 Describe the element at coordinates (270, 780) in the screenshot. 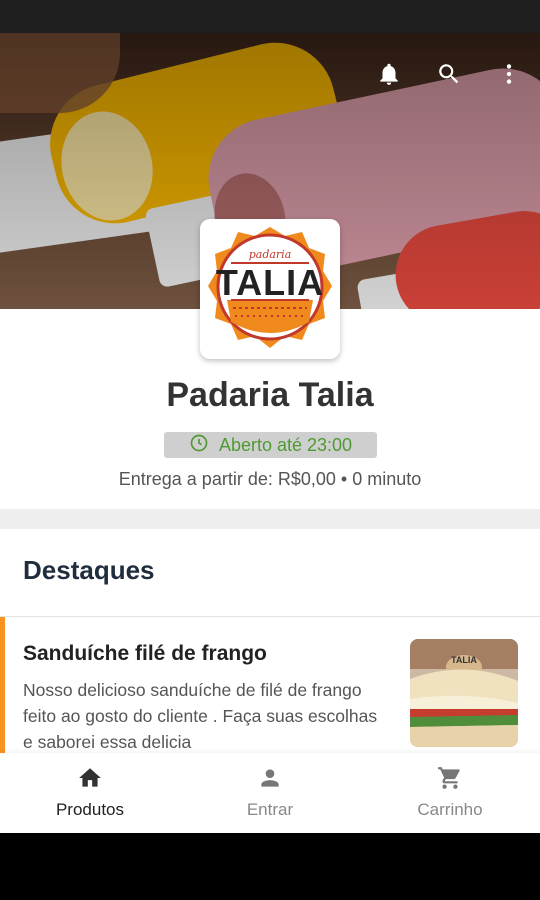

I see `person-icon` at that location.